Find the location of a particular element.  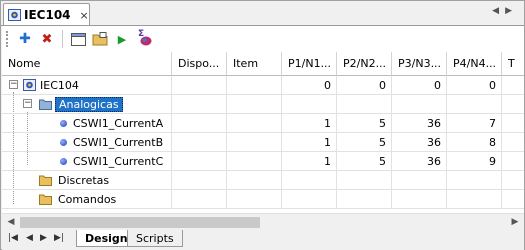

tab-iec104: IEC104 × is located at coordinates (46, 14).